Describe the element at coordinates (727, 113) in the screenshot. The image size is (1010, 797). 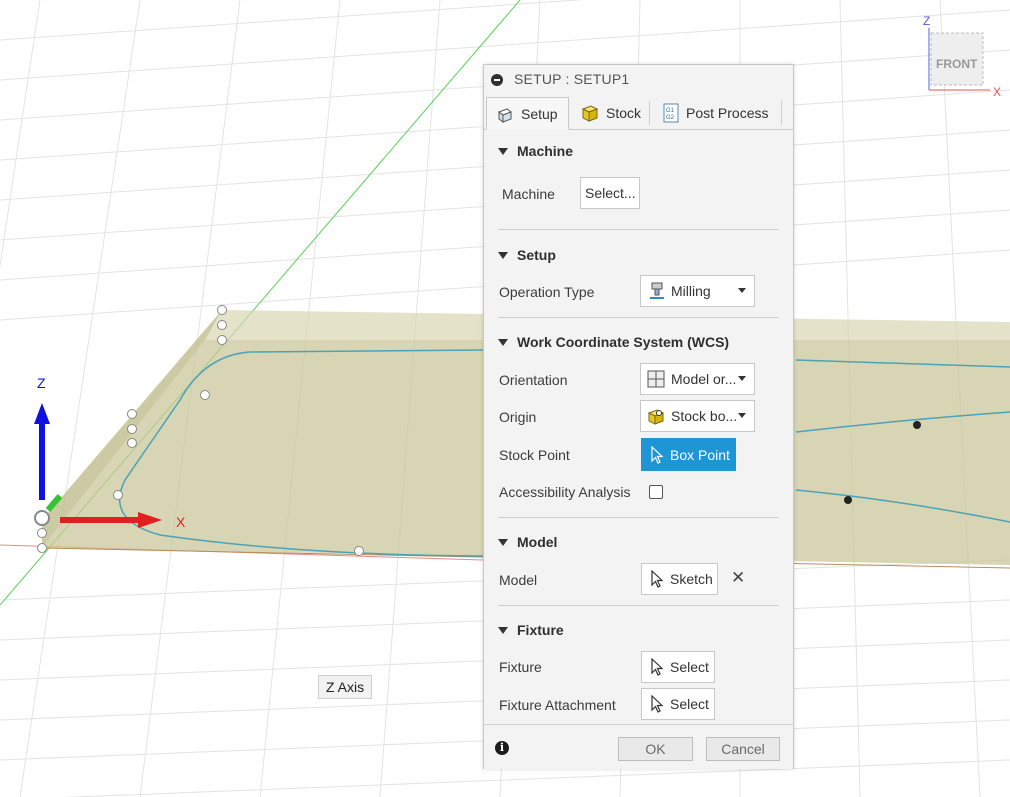
I see `tab-label: Post Process` at that location.